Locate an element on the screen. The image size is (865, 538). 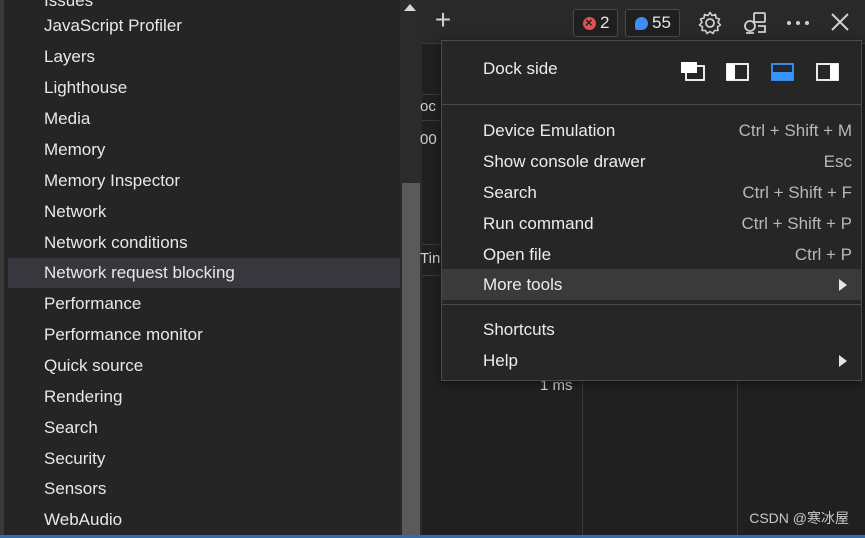
dock-right-icon is located at coordinates (828, 72).